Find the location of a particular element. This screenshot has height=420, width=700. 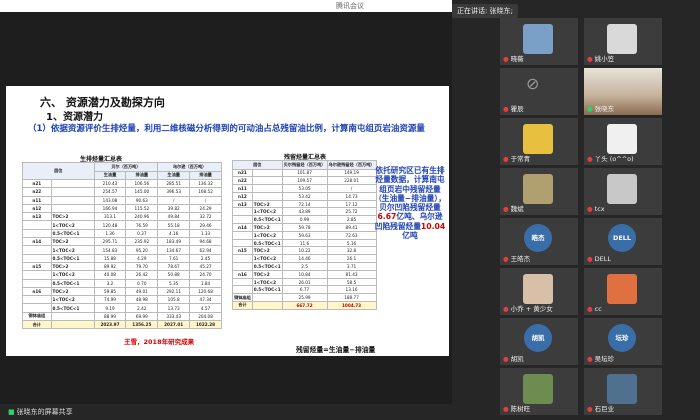

table-cell: 143.08 is located at coordinates (110, 200).